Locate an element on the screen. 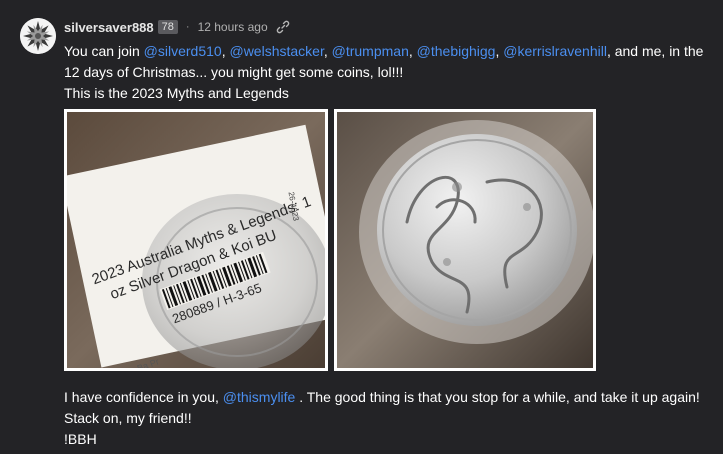  link-icon is located at coordinates (283, 27).